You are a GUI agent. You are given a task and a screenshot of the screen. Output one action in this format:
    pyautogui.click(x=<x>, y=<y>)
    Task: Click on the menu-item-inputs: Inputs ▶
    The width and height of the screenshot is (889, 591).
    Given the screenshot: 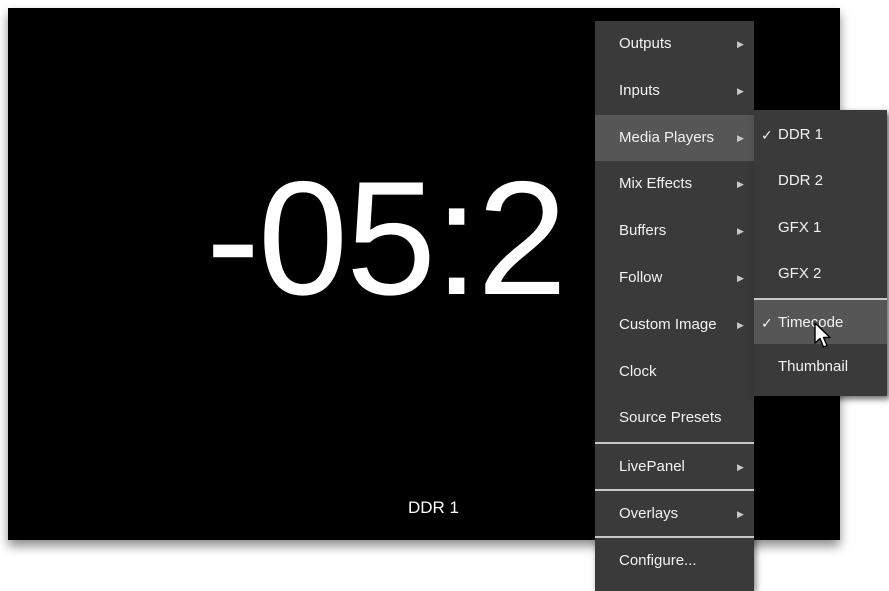 What is the action you would take?
    pyautogui.click(x=674, y=91)
    